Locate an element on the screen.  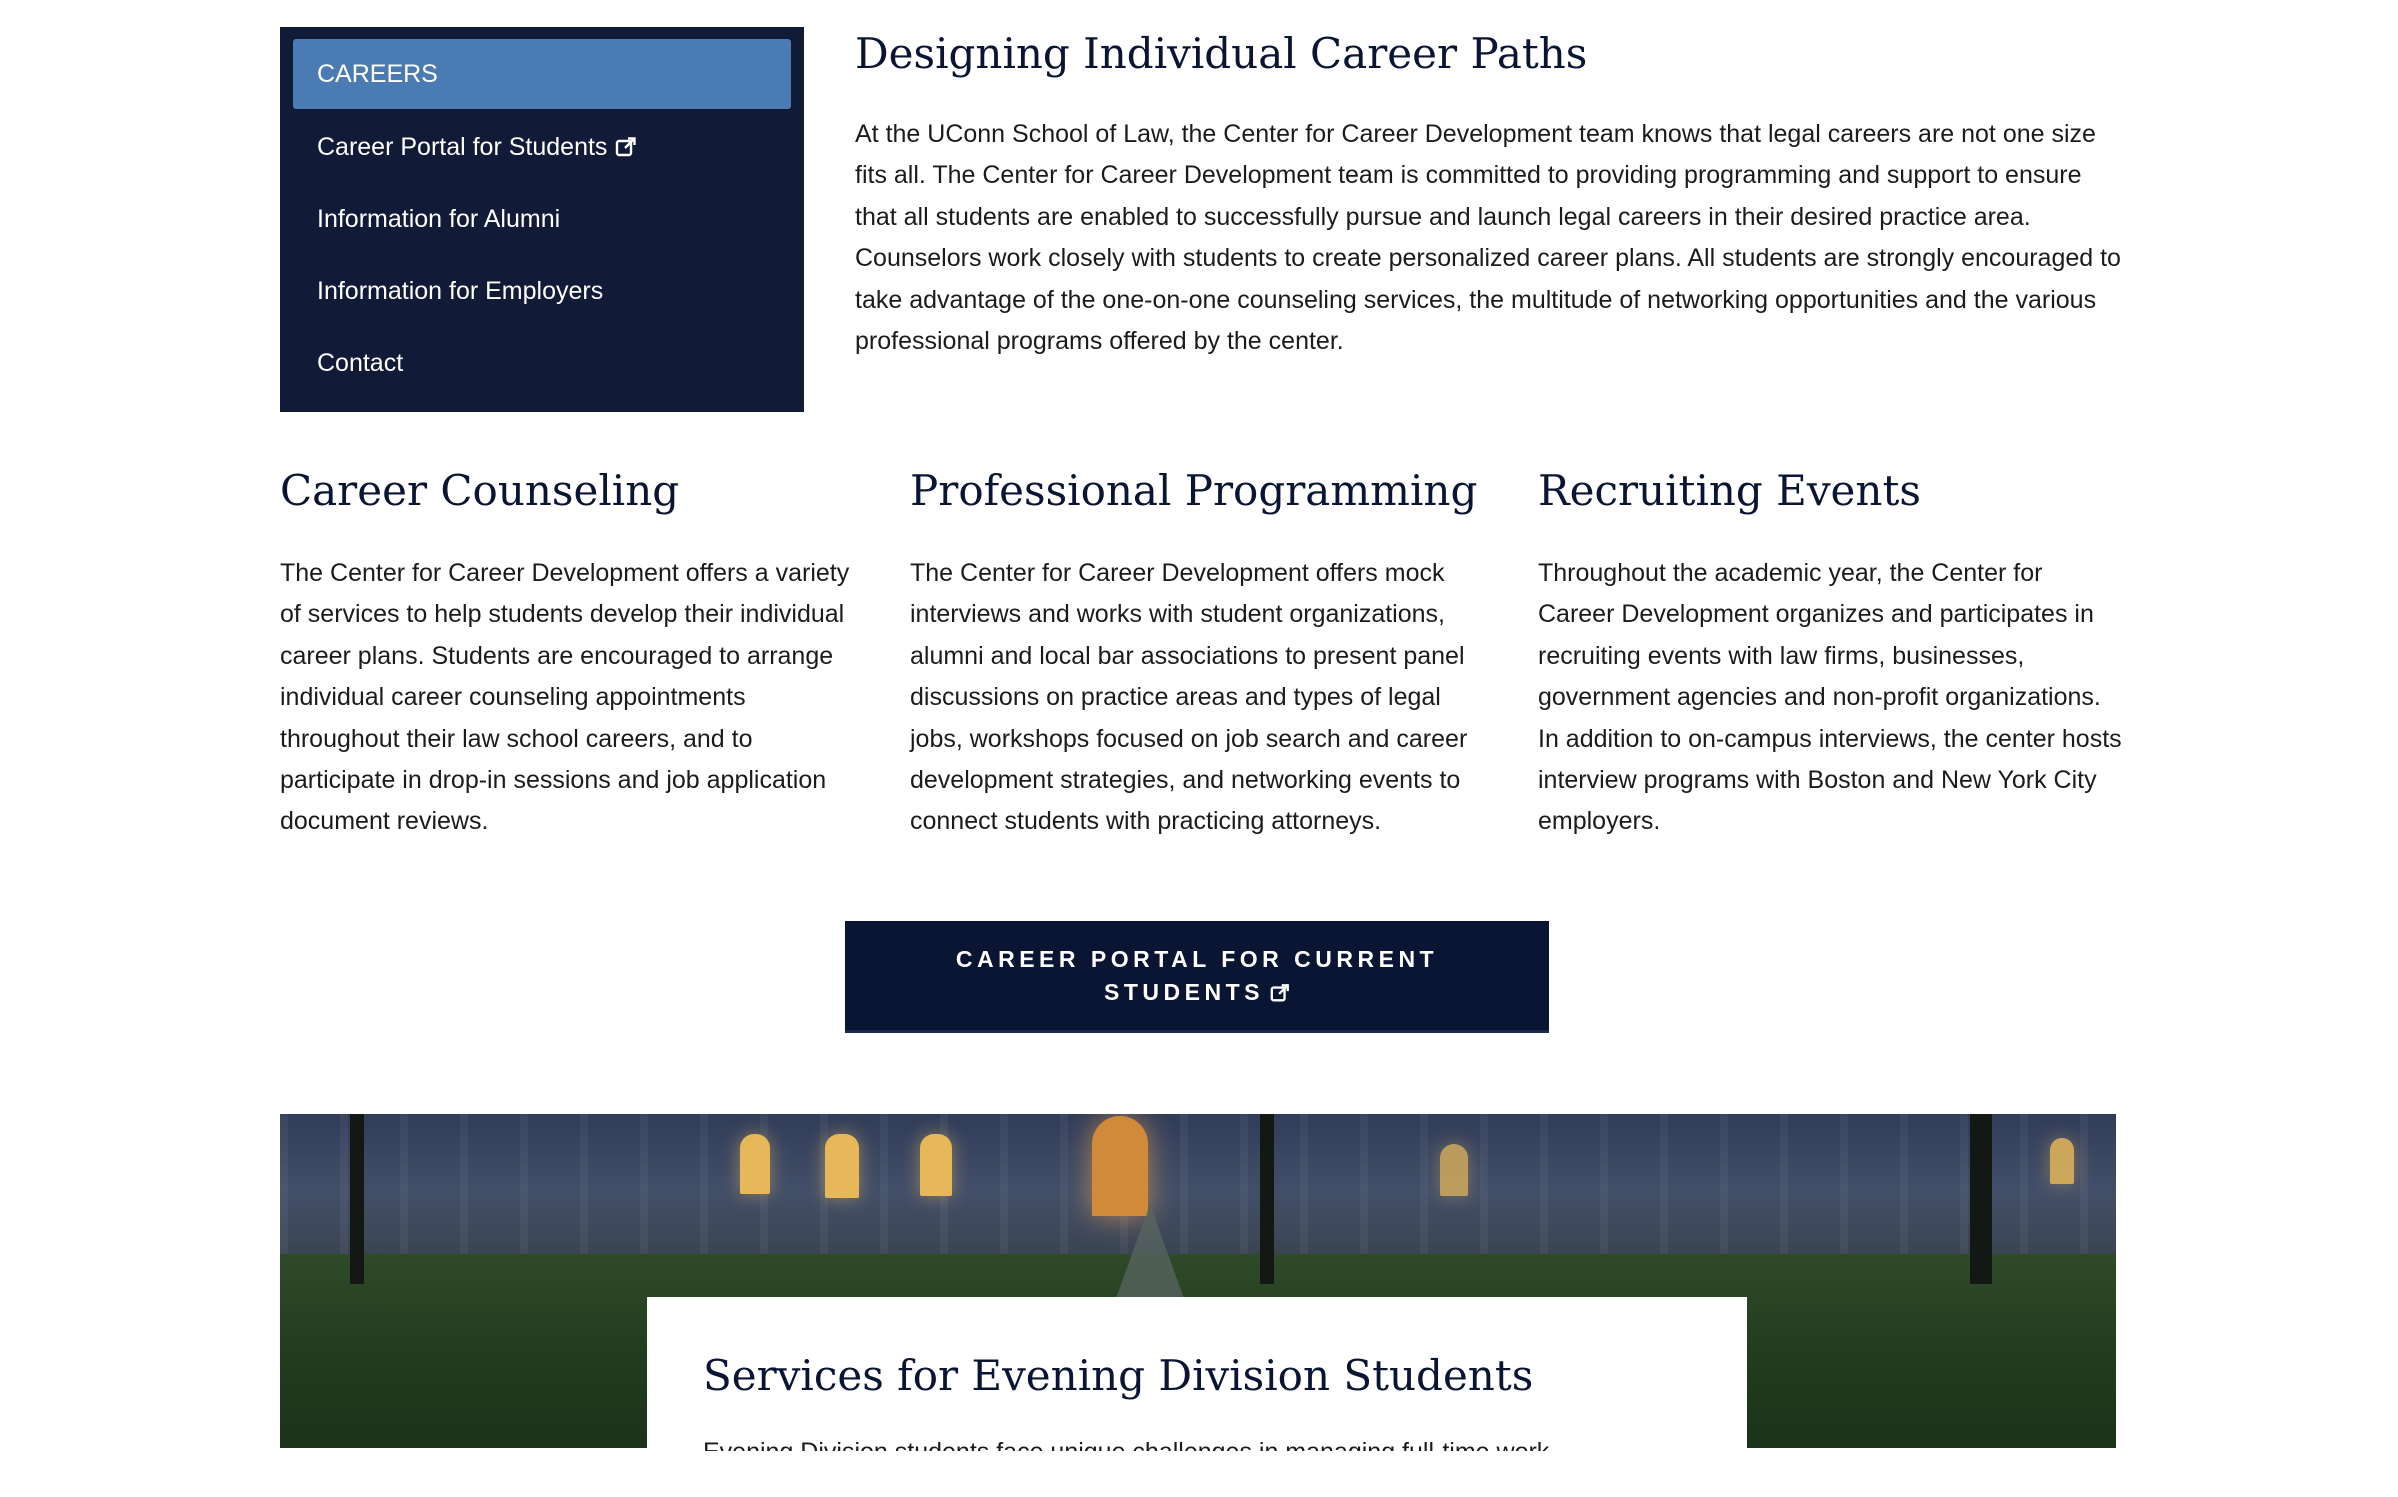
professional-programming-heading: Professional Programming is located at coordinates (1194, 490).